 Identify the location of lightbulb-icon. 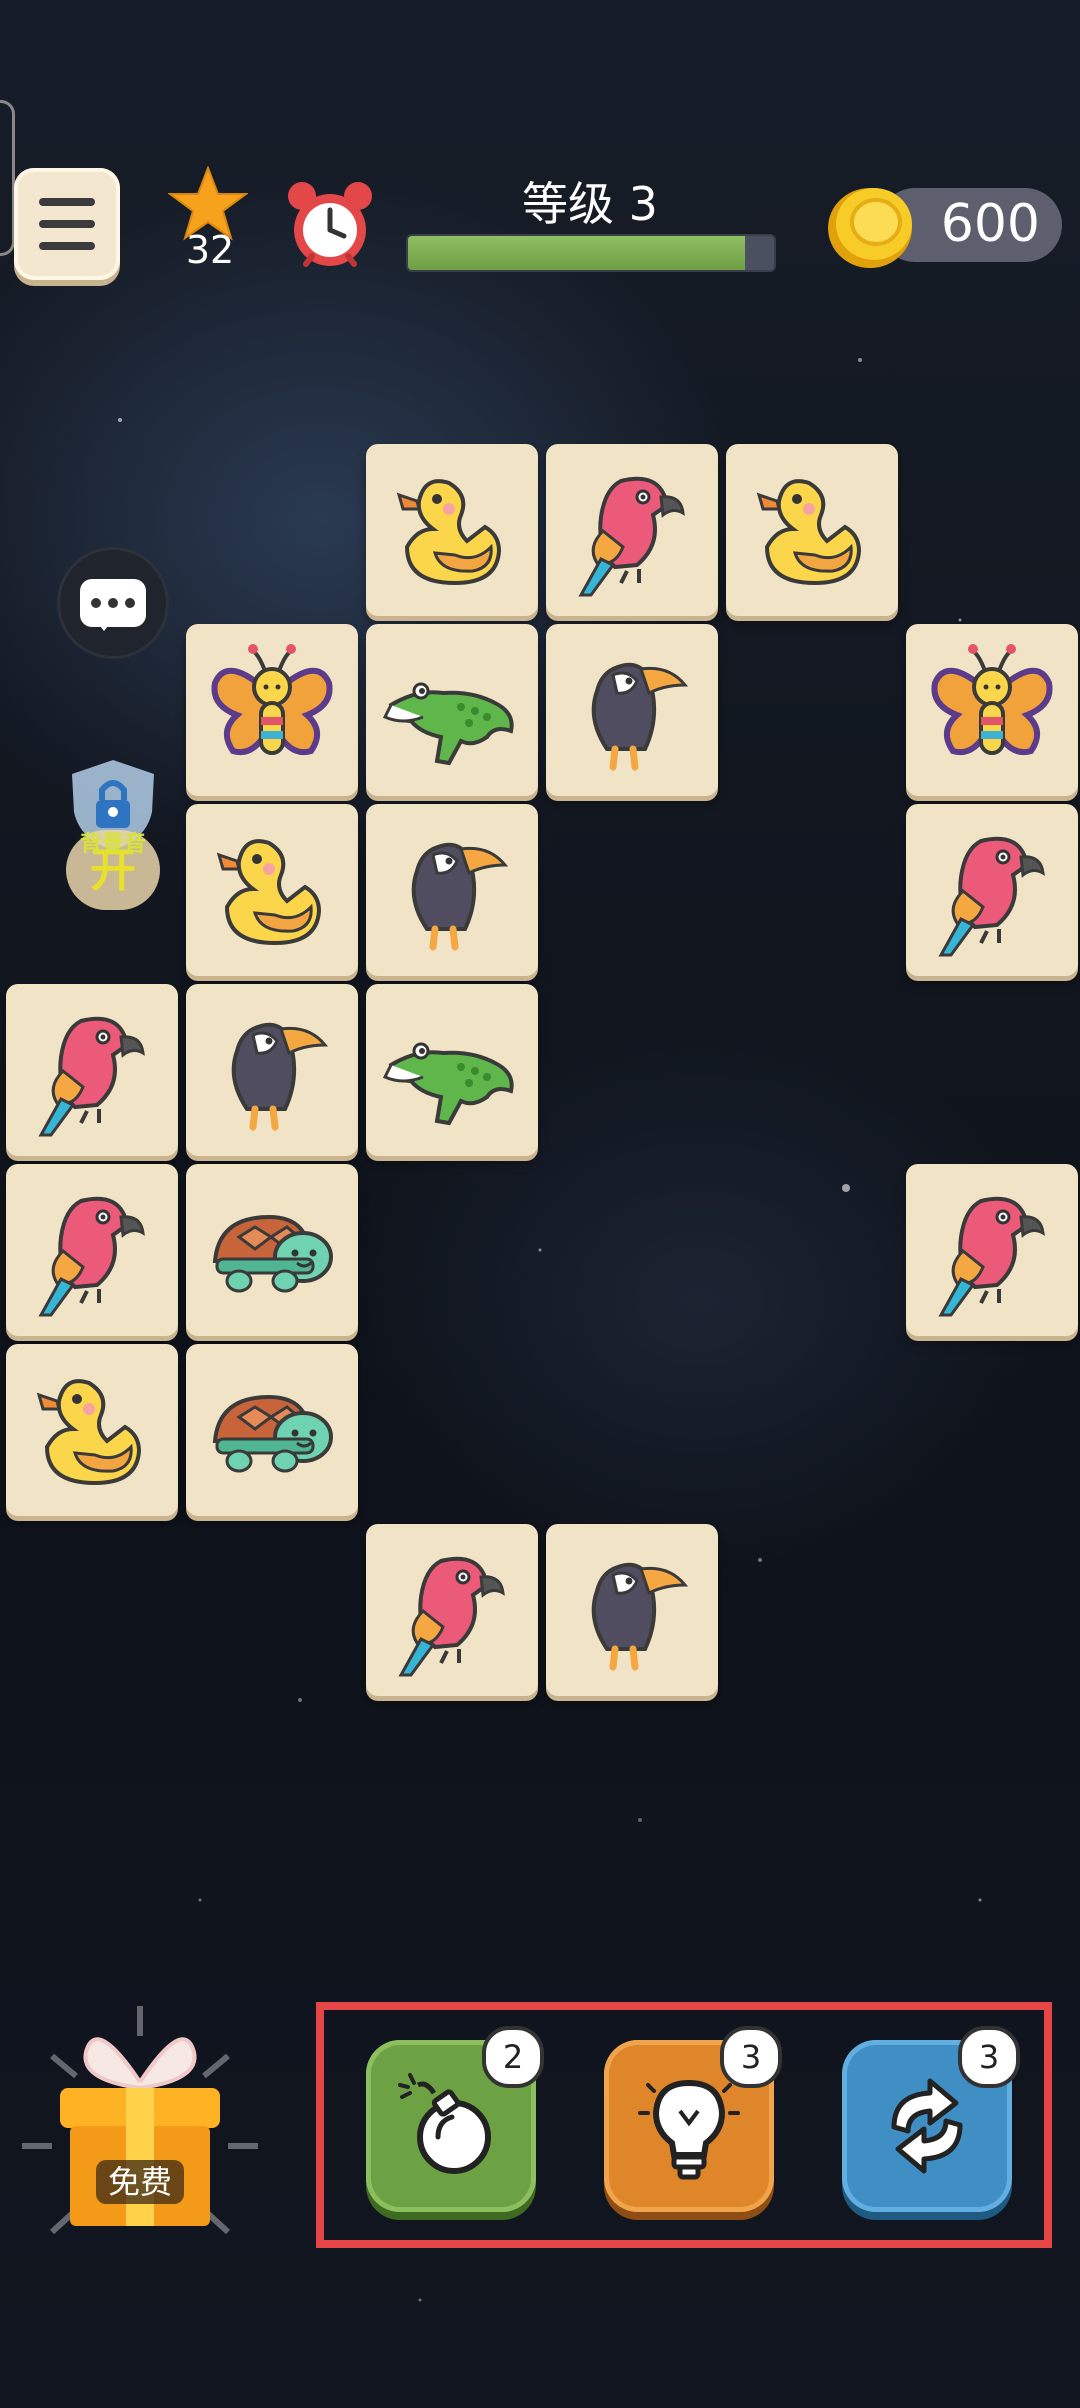
(689, 2129).